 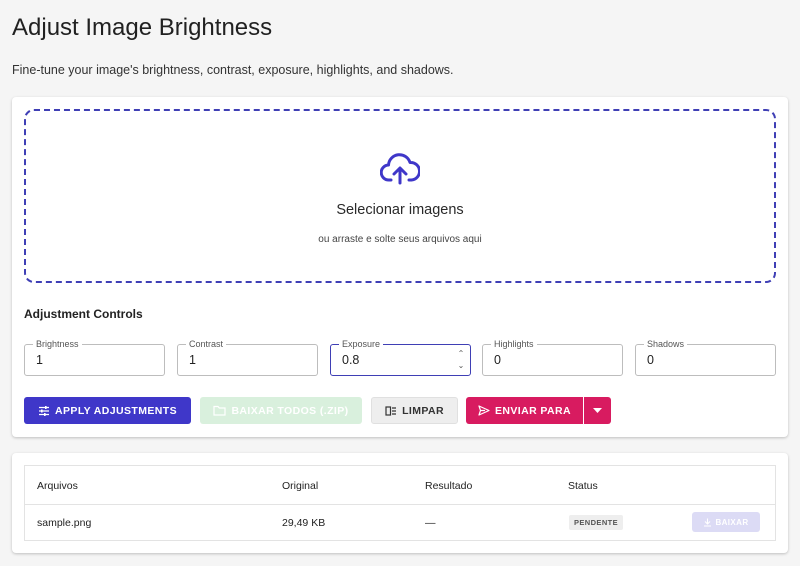 What do you see at coordinates (116, 410) in the screenshot?
I see `apply-adjustments-label: APPLY ADJUSTMENTS` at bounding box center [116, 410].